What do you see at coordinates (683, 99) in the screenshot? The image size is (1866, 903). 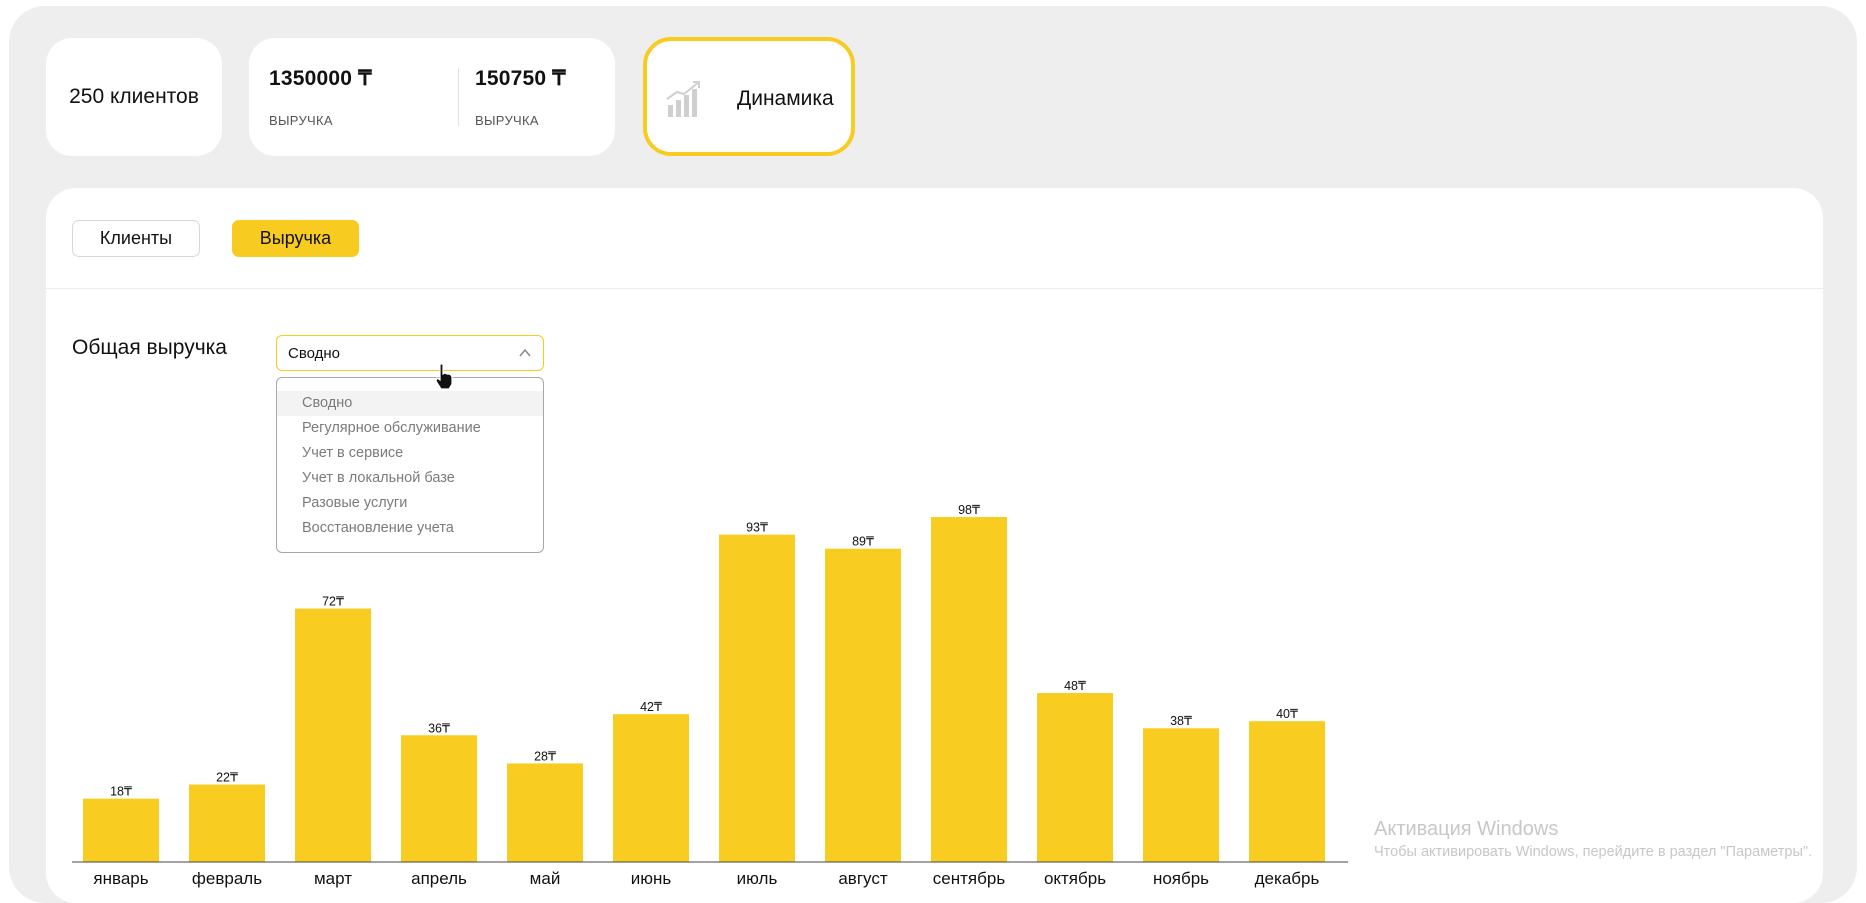 I see `bar-chart-growth-icon` at bounding box center [683, 99].